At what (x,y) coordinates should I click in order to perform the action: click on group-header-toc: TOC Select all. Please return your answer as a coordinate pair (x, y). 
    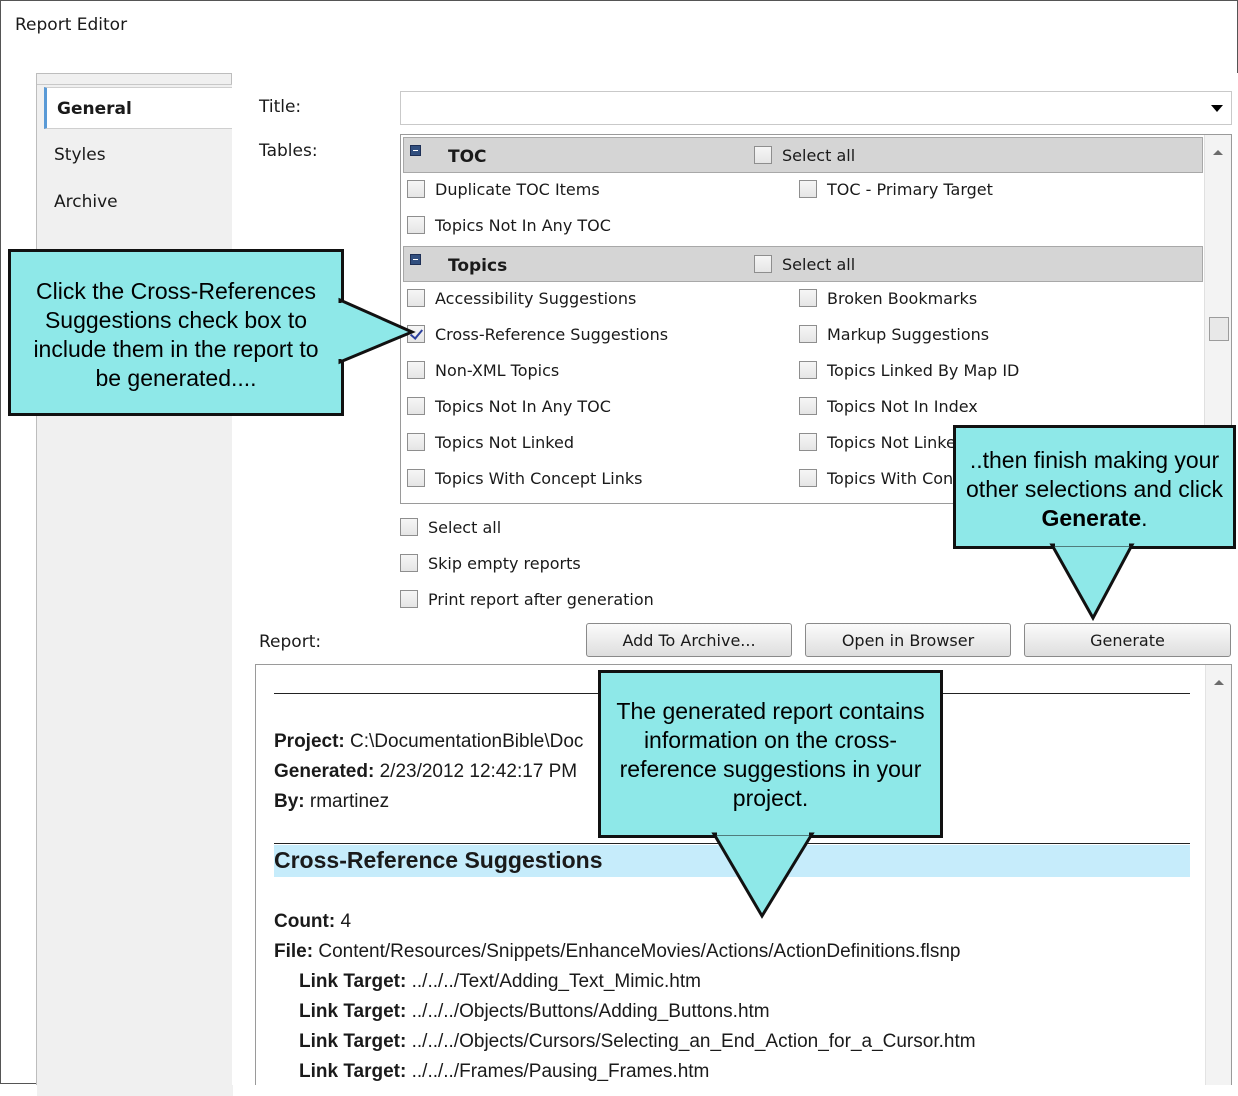
    Looking at the image, I should click on (803, 155).